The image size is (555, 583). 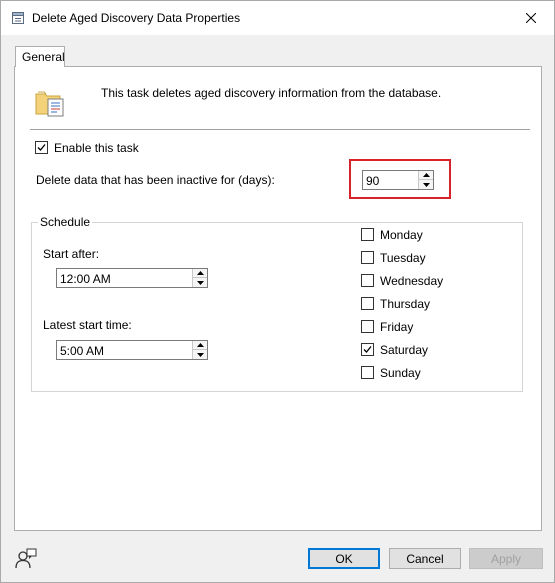 What do you see at coordinates (425, 558) in the screenshot?
I see `cancel-button: Cancel` at bounding box center [425, 558].